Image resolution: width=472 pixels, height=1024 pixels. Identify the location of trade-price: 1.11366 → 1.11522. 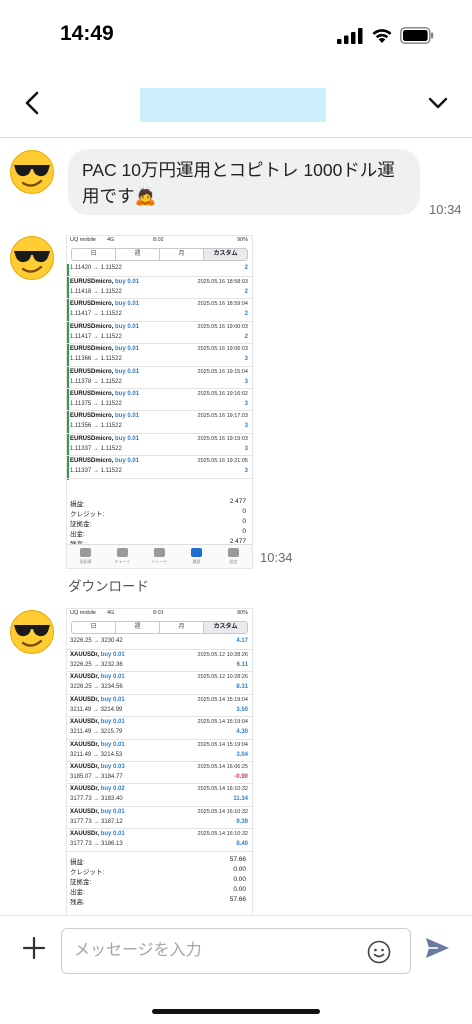
(96, 359).